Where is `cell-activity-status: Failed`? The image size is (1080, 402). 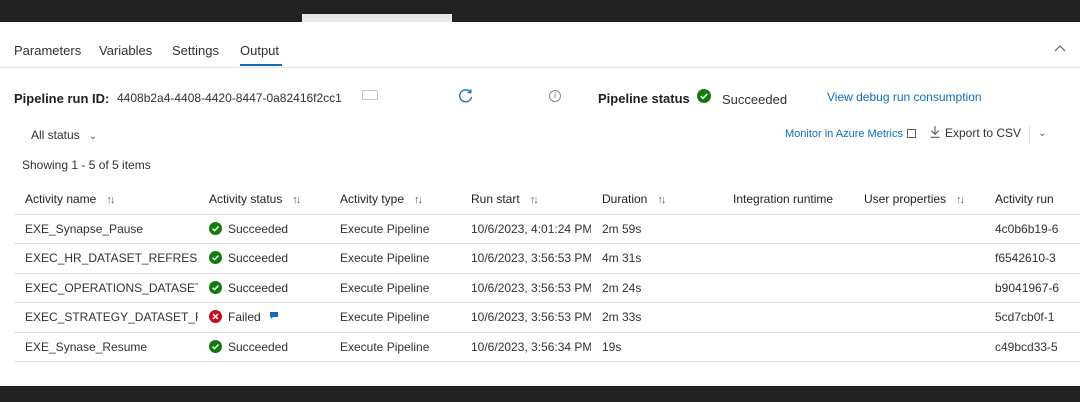
cell-activity-status: Failed is located at coordinates (263, 317).